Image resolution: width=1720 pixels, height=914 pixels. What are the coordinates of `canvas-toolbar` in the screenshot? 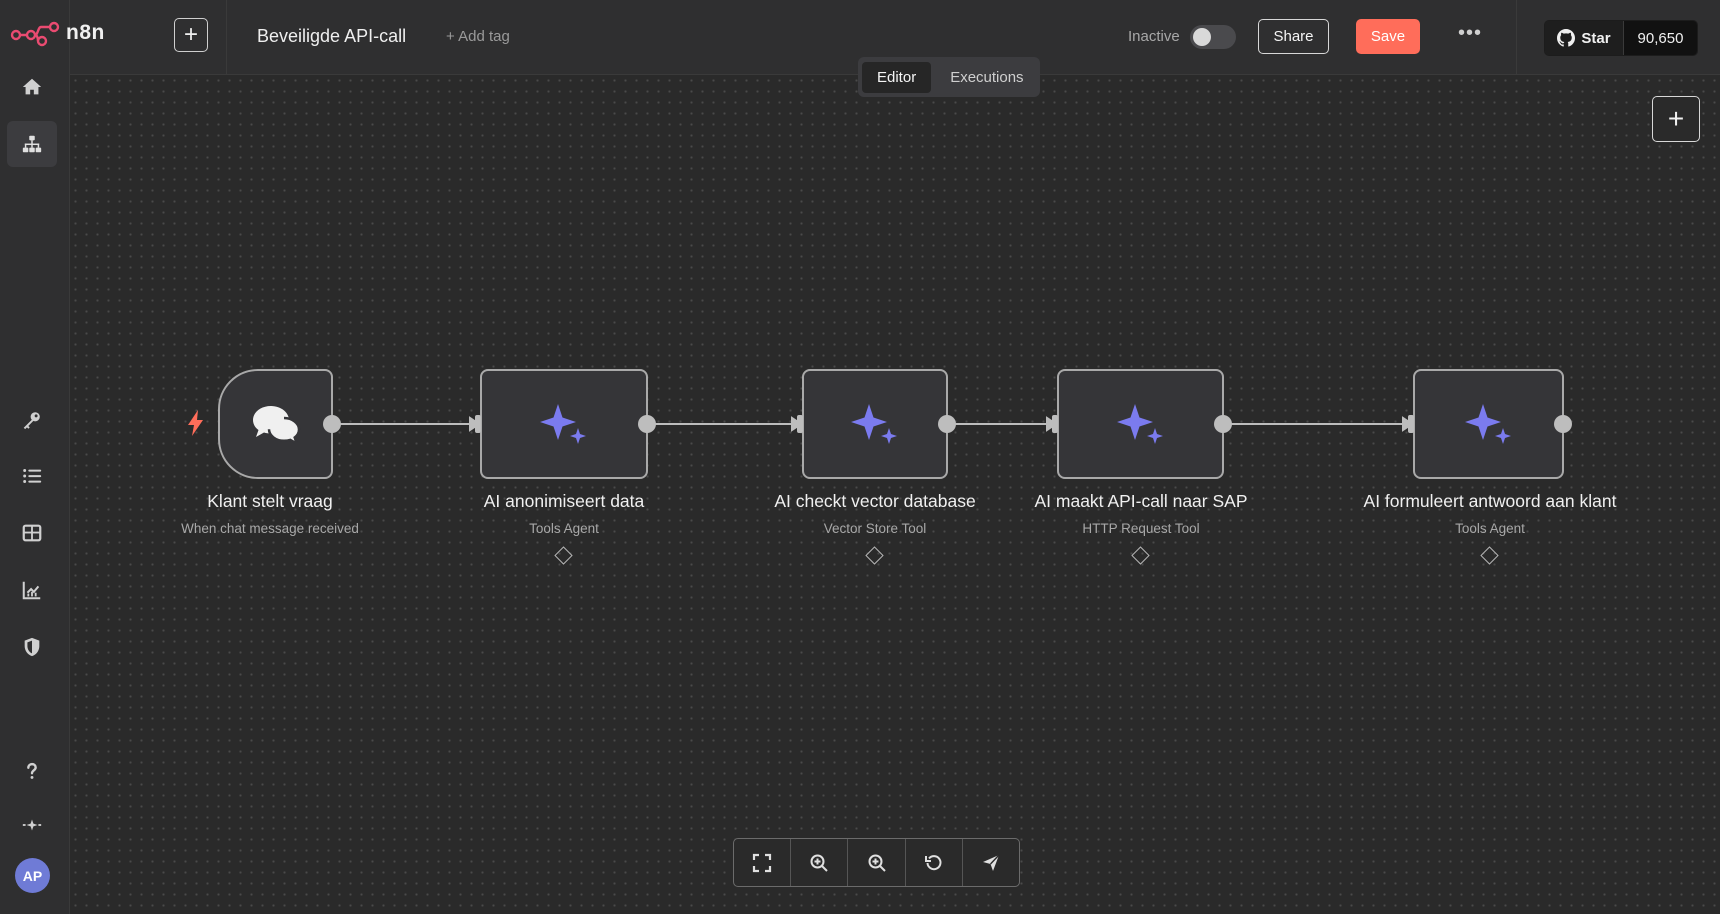 It's located at (876, 862).